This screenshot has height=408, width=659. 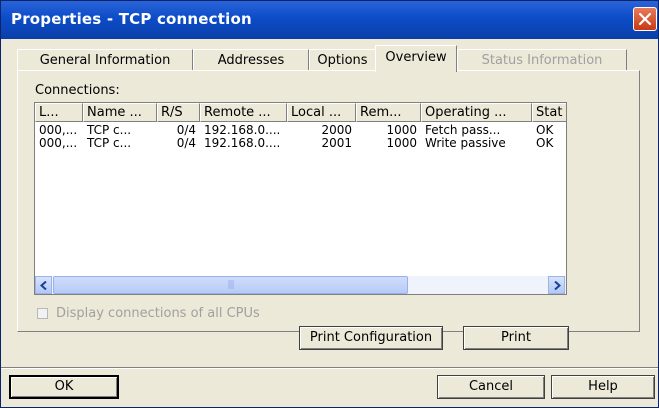 I want to click on arrow-right-icon, so click(x=557, y=285).